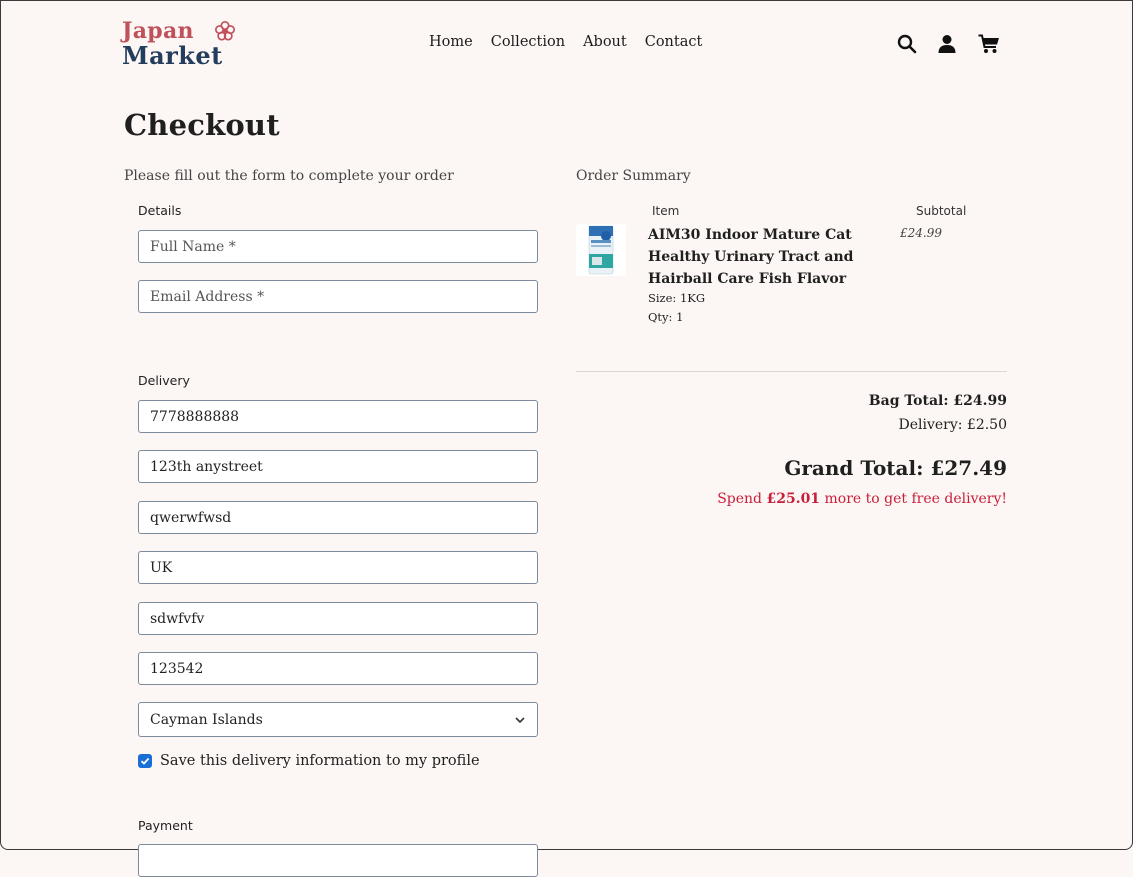 The image size is (1133, 877). What do you see at coordinates (206, 719) in the screenshot?
I see `country-select-value: Cayman Islands` at bounding box center [206, 719].